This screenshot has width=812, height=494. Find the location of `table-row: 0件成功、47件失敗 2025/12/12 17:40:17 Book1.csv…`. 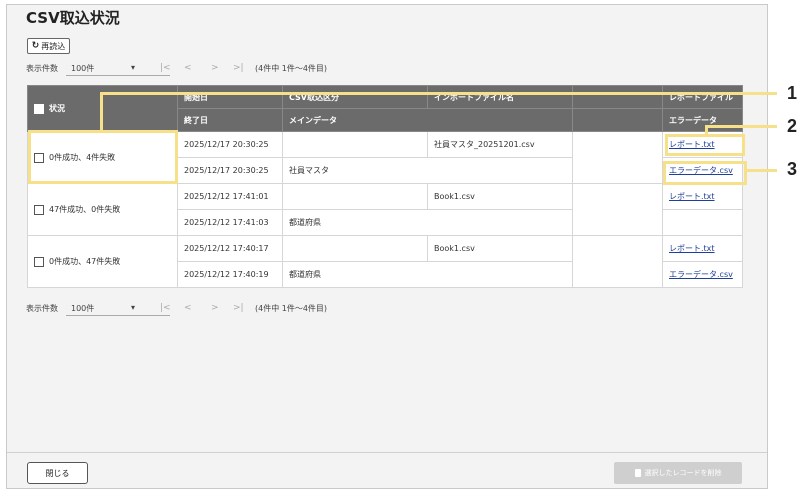

table-row: 0件成功、47件失敗 2025/12/12 17:40:17 Book1.csv… is located at coordinates (385, 261).